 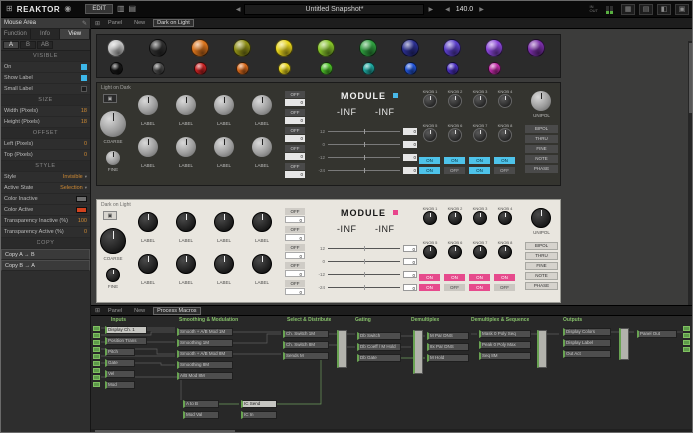 What do you see at coordinates (541, 149) in the screenshot?
I see `mode-button: FINE` at bounding box center [541, 149].